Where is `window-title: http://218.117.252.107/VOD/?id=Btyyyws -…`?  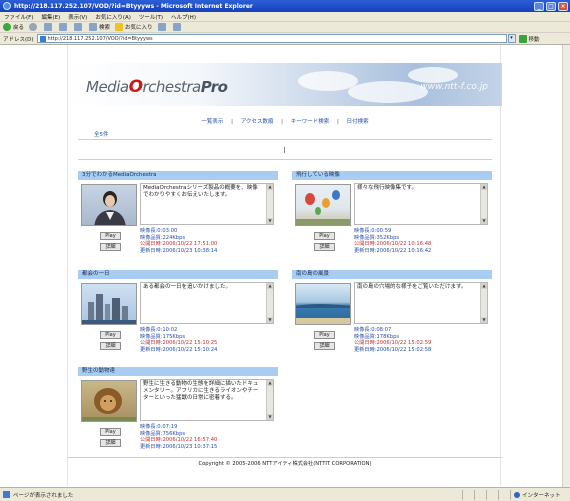
window-title: http://218.117.252.107/VOD/?id=Btyyyws -… is located at coordinates (133, 6).